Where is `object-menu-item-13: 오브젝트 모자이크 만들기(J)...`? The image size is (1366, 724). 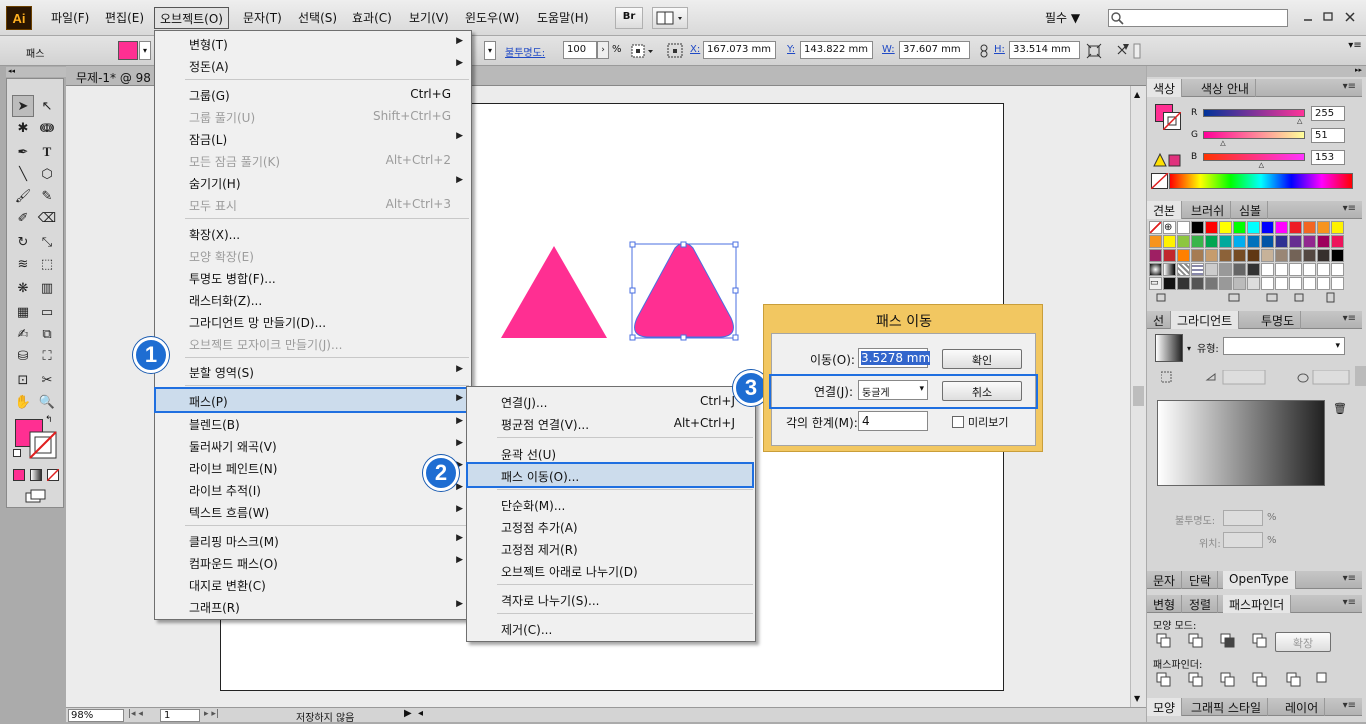
object-menu-item-13: 오브젝트 모자이크 만들기(J)... is located at coordinates (313, 343).